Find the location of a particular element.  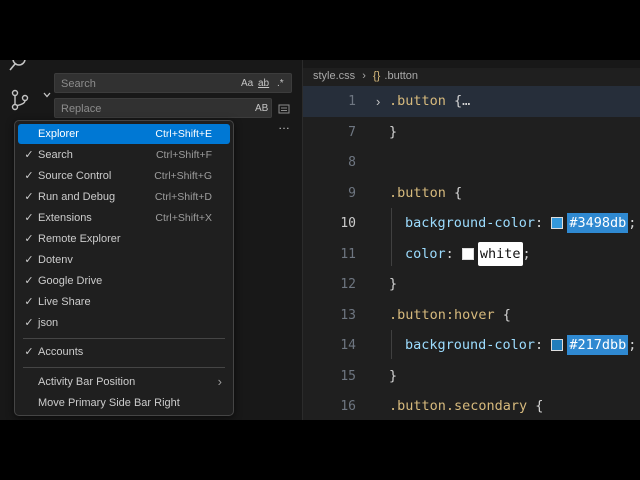

code-line: 9 .button { is located at coordinates (471, 193).